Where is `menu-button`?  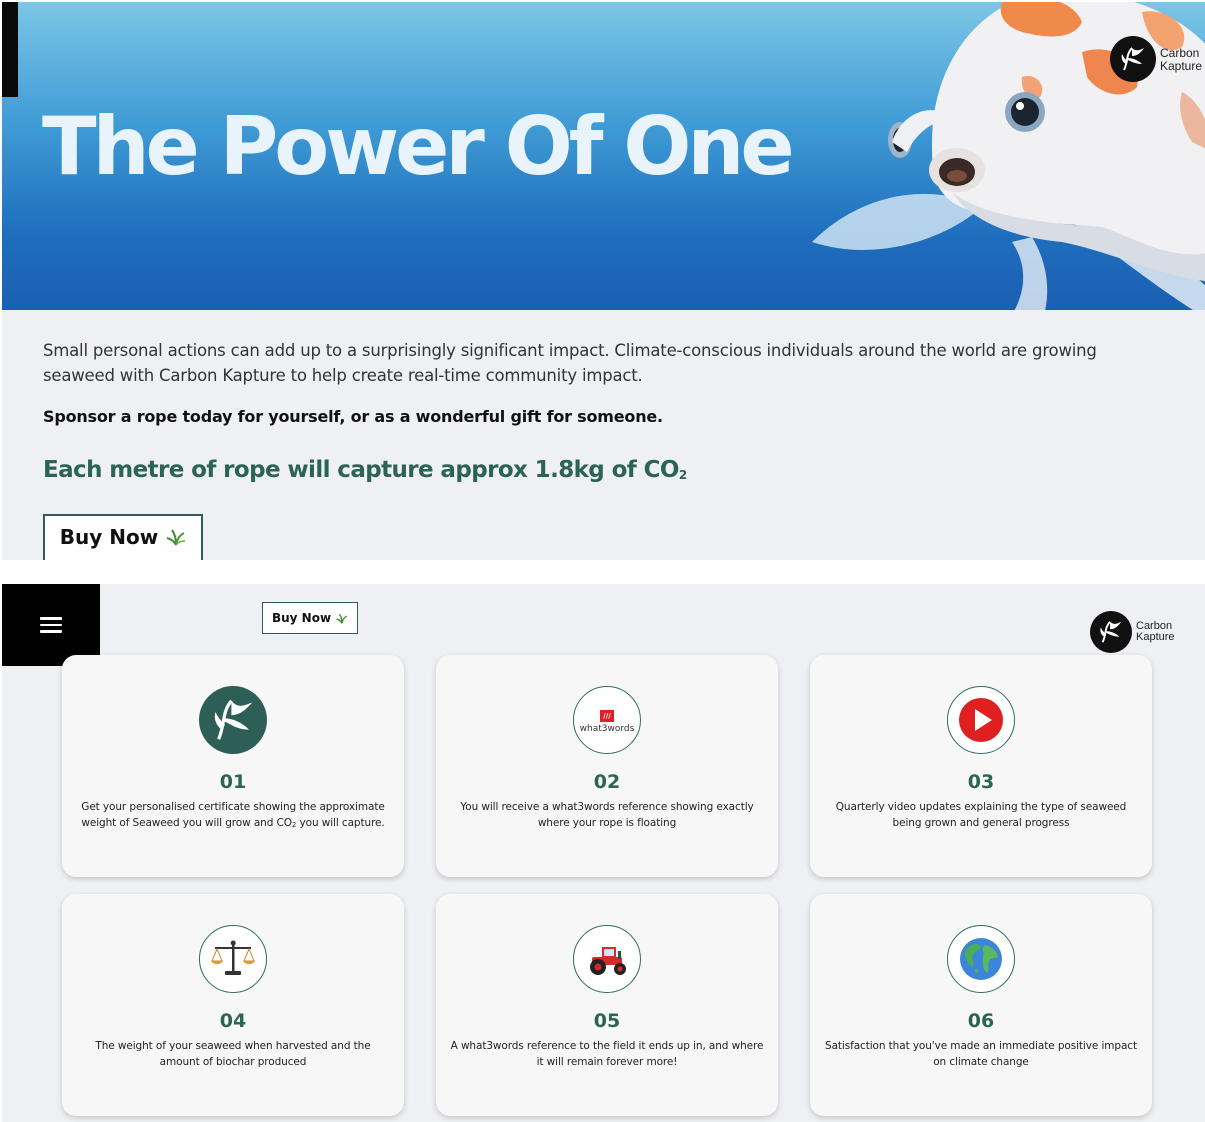 menu-button is located at coordinates (51, 625).